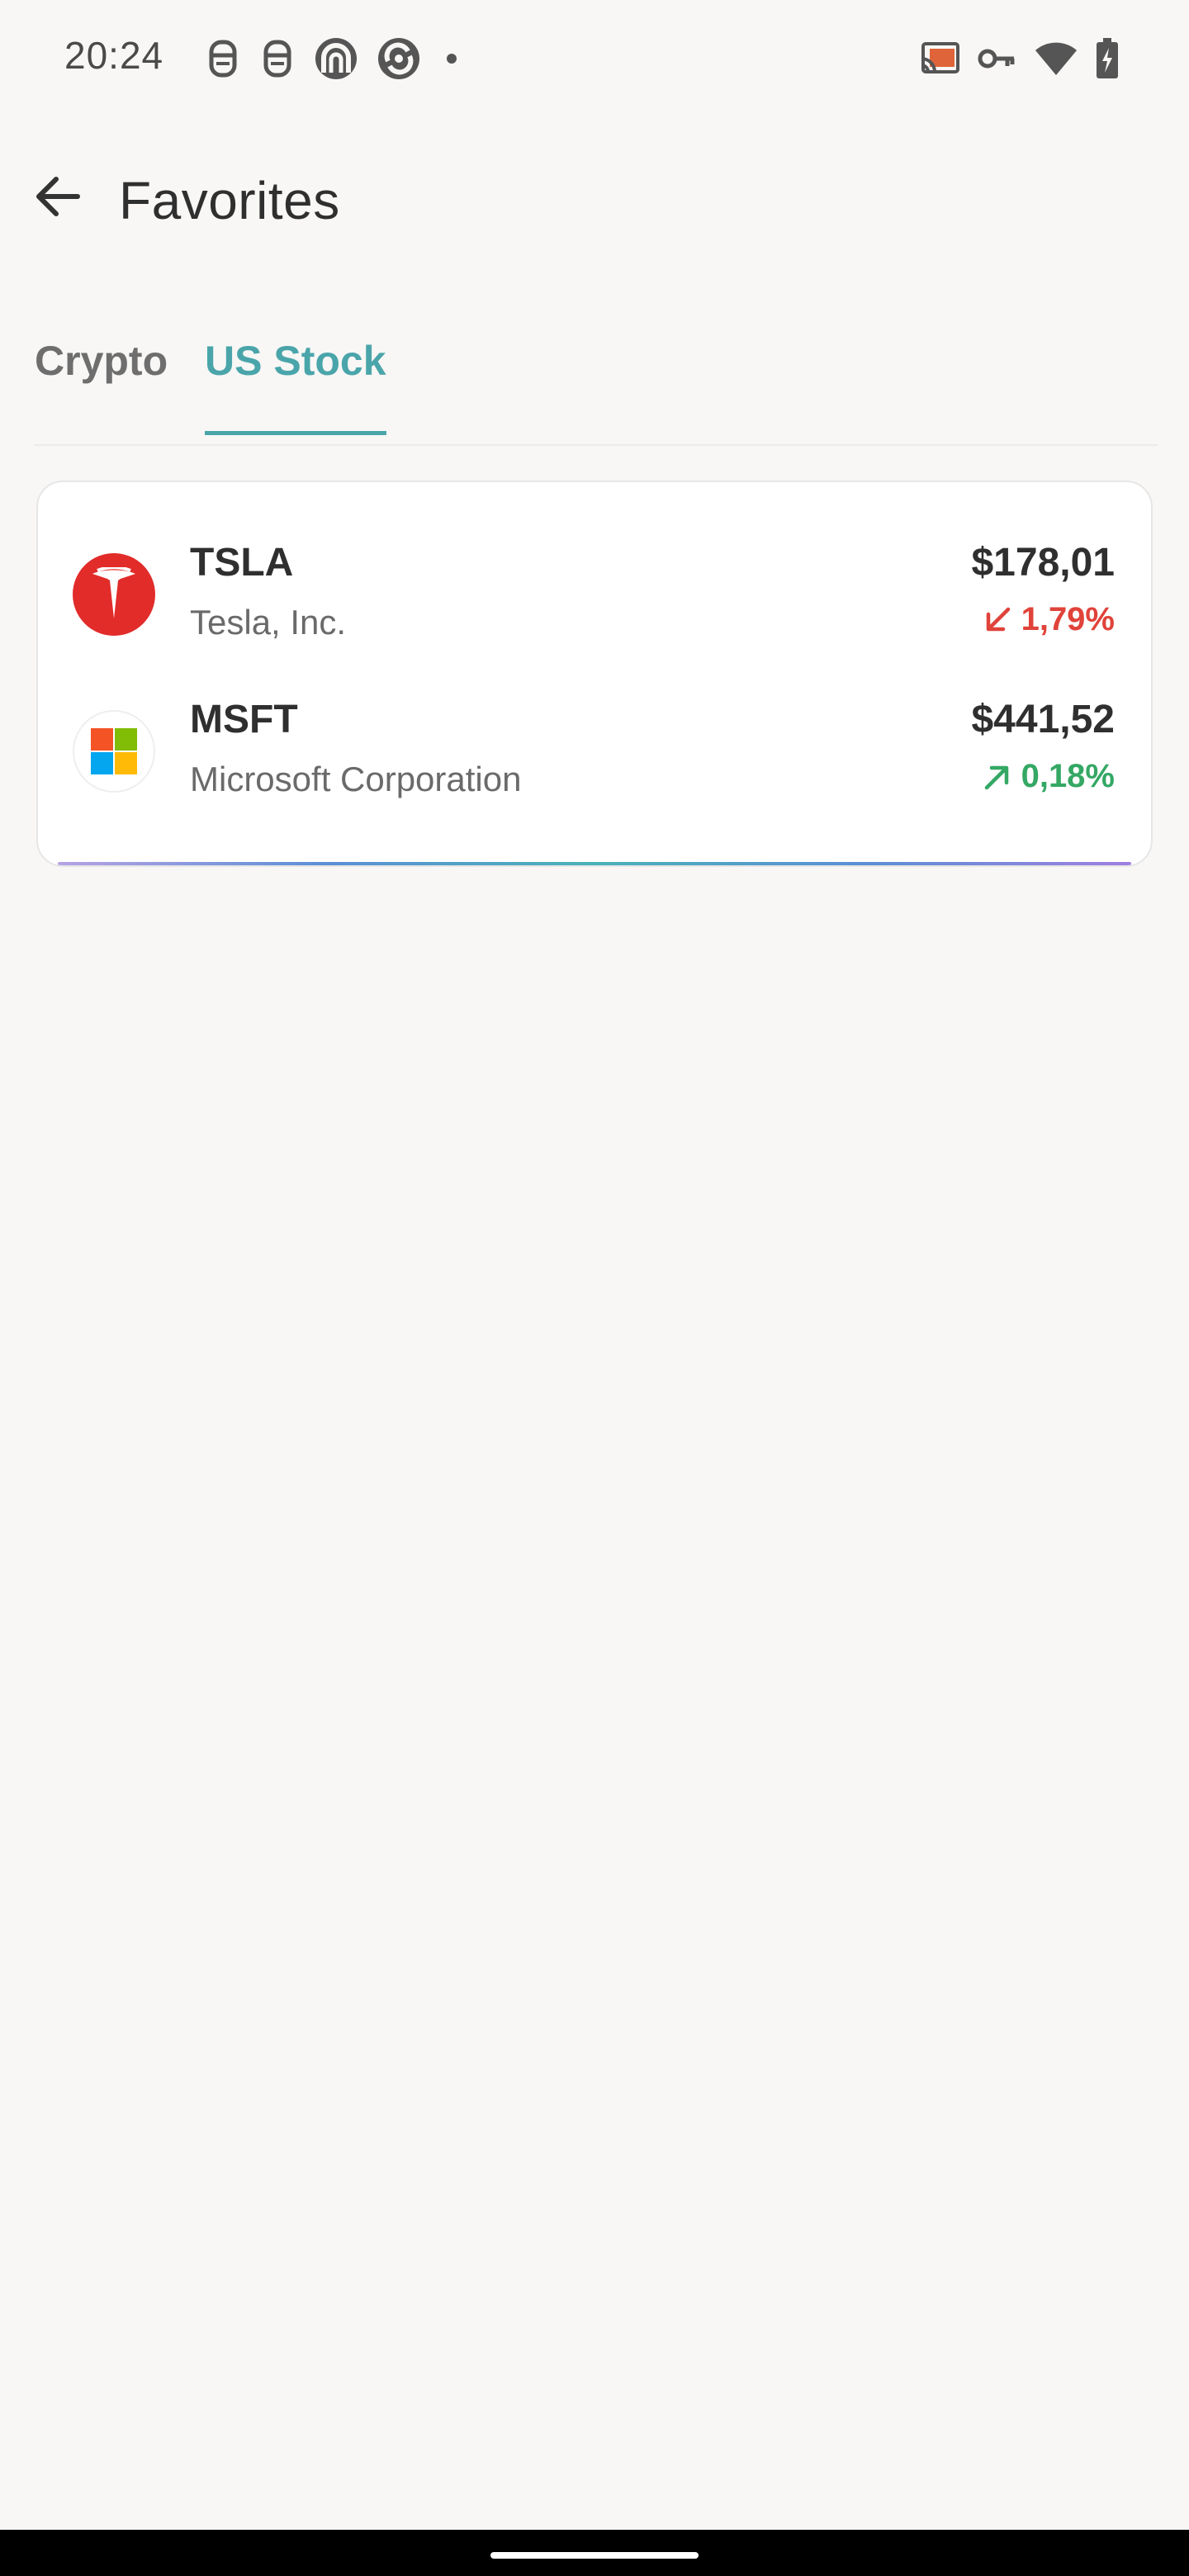 The width and height of the screenshot is (1189, 2576). What do you see at coordinates (596, 384) in the screenshot?
I see `market-tabs: Crypto US Stock` at bounding box center [596, 384].